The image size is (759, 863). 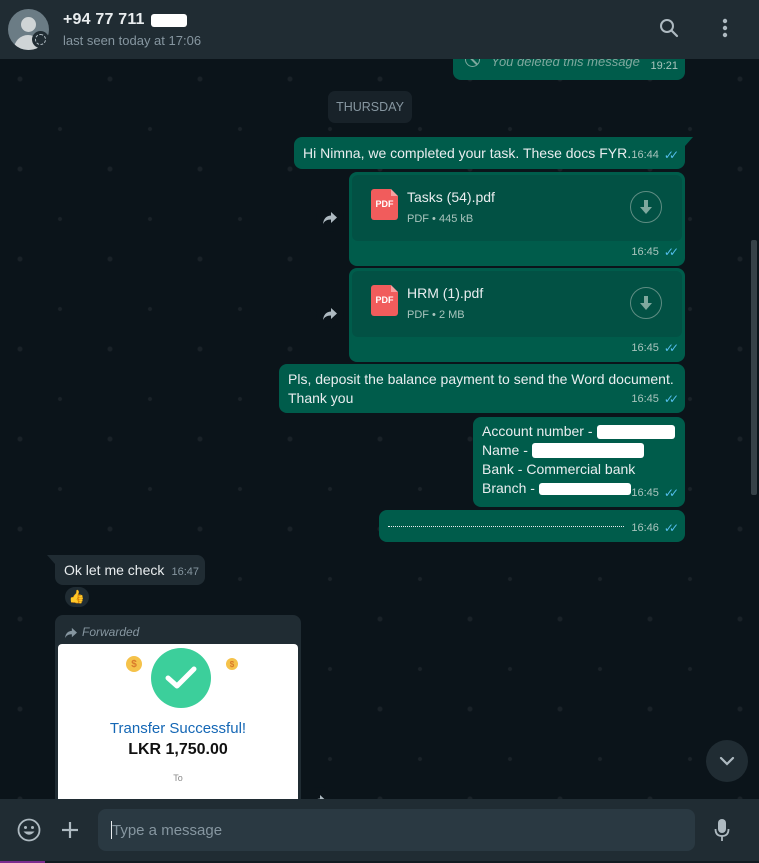 I want to click on message-time: 19:21, so click(x=664, y=66).